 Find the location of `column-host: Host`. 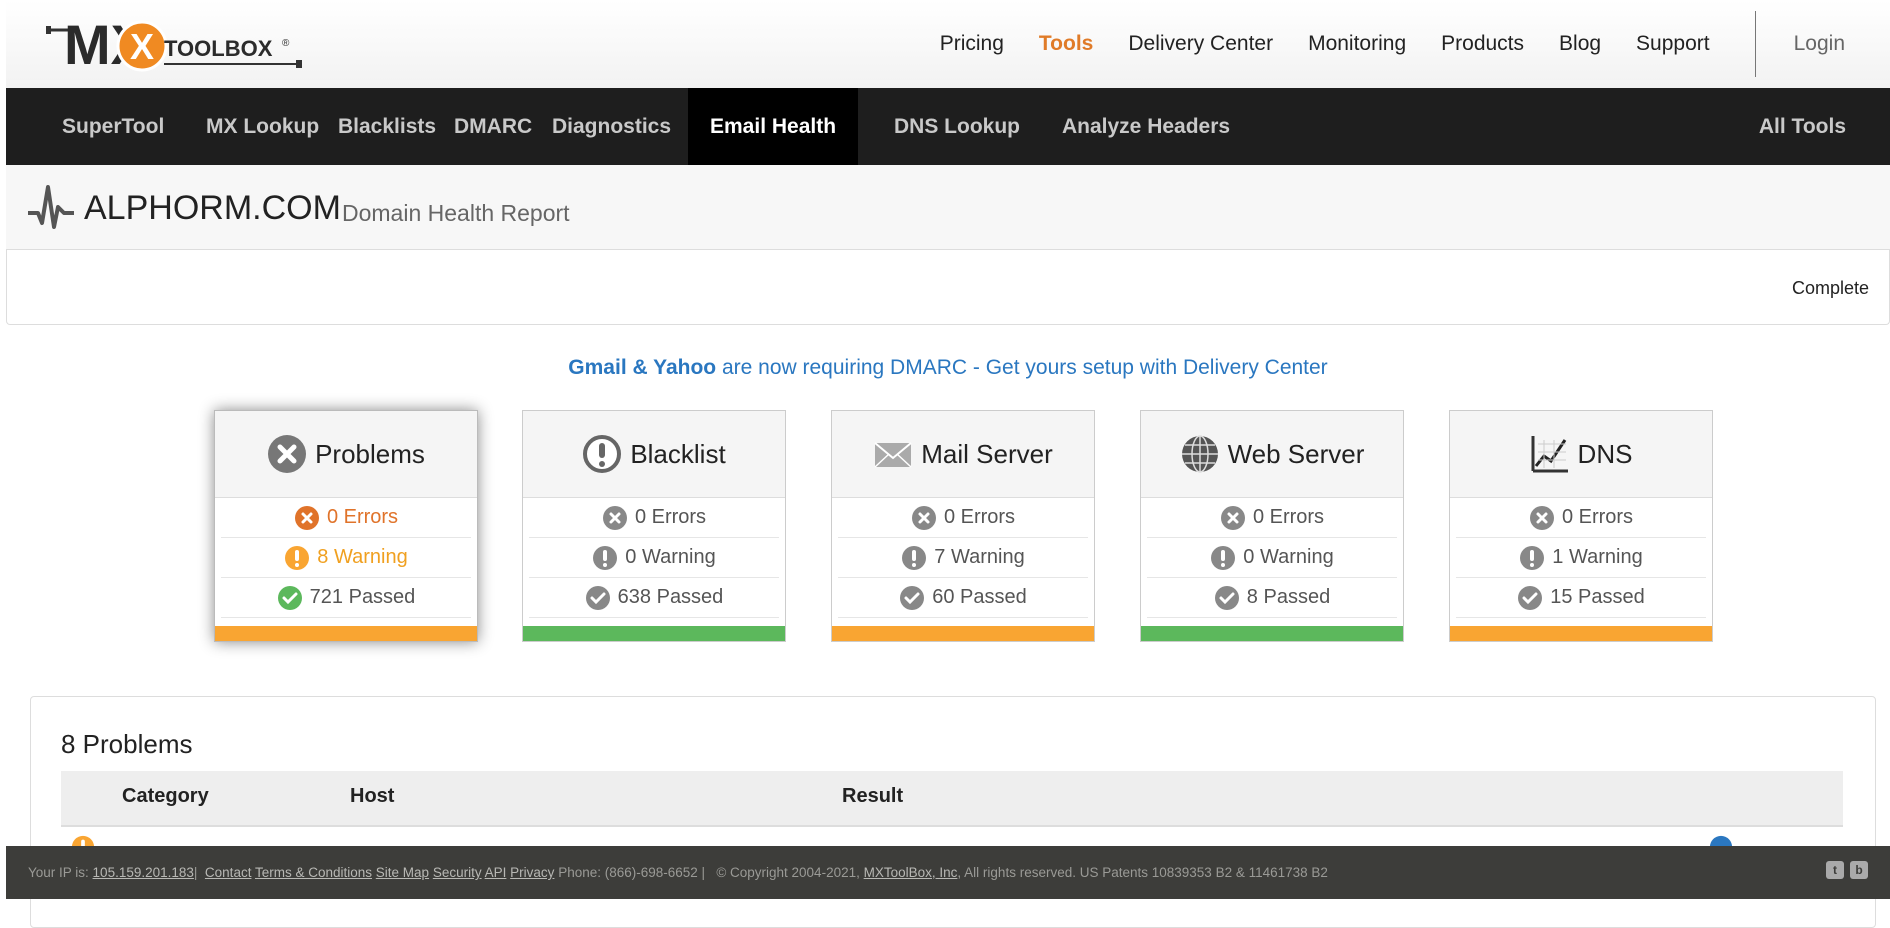

column-host: Host is located at coordinates (372, 796).